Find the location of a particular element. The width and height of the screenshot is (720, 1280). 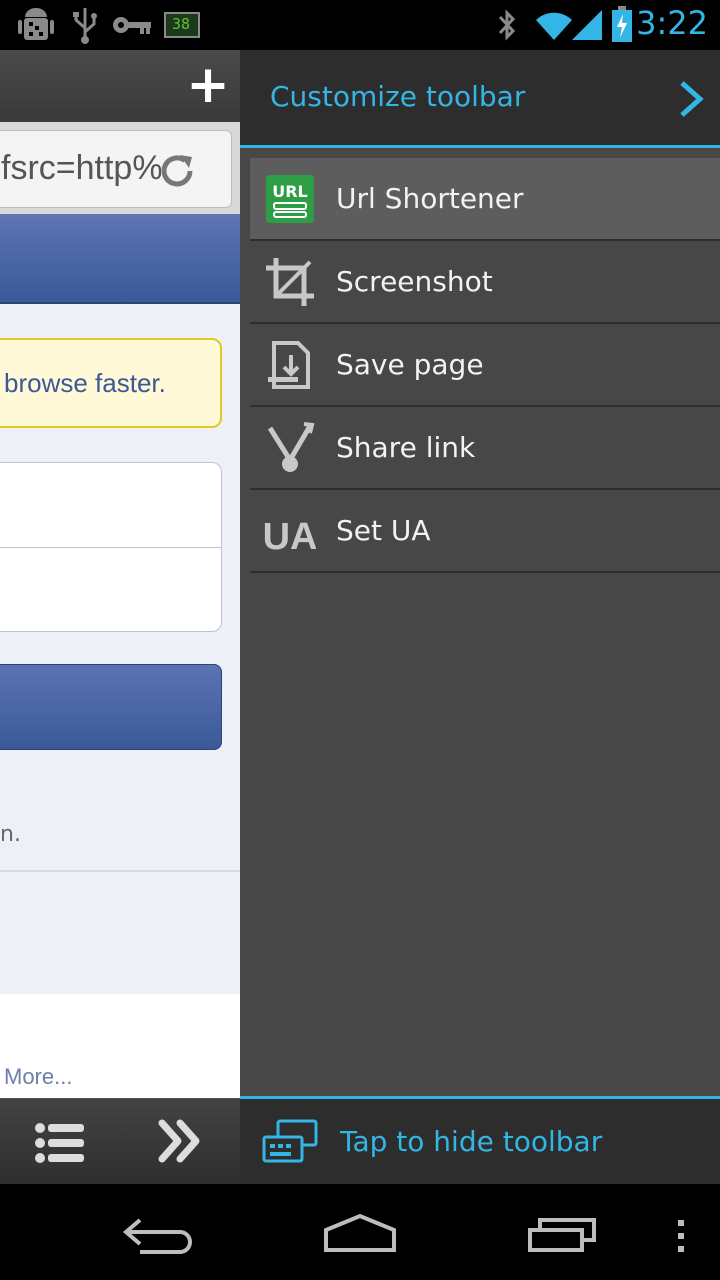

page-header-bar is located at coordinates (120, 259).